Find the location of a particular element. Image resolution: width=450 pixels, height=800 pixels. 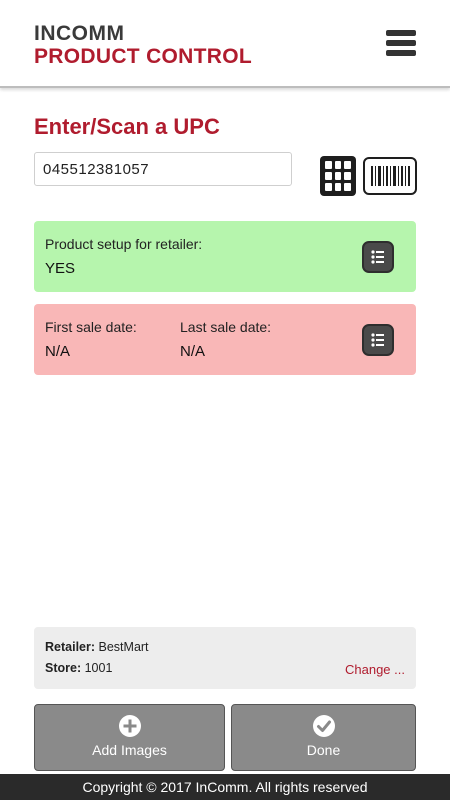

barcode-icon is located at coordinates (390, 176).